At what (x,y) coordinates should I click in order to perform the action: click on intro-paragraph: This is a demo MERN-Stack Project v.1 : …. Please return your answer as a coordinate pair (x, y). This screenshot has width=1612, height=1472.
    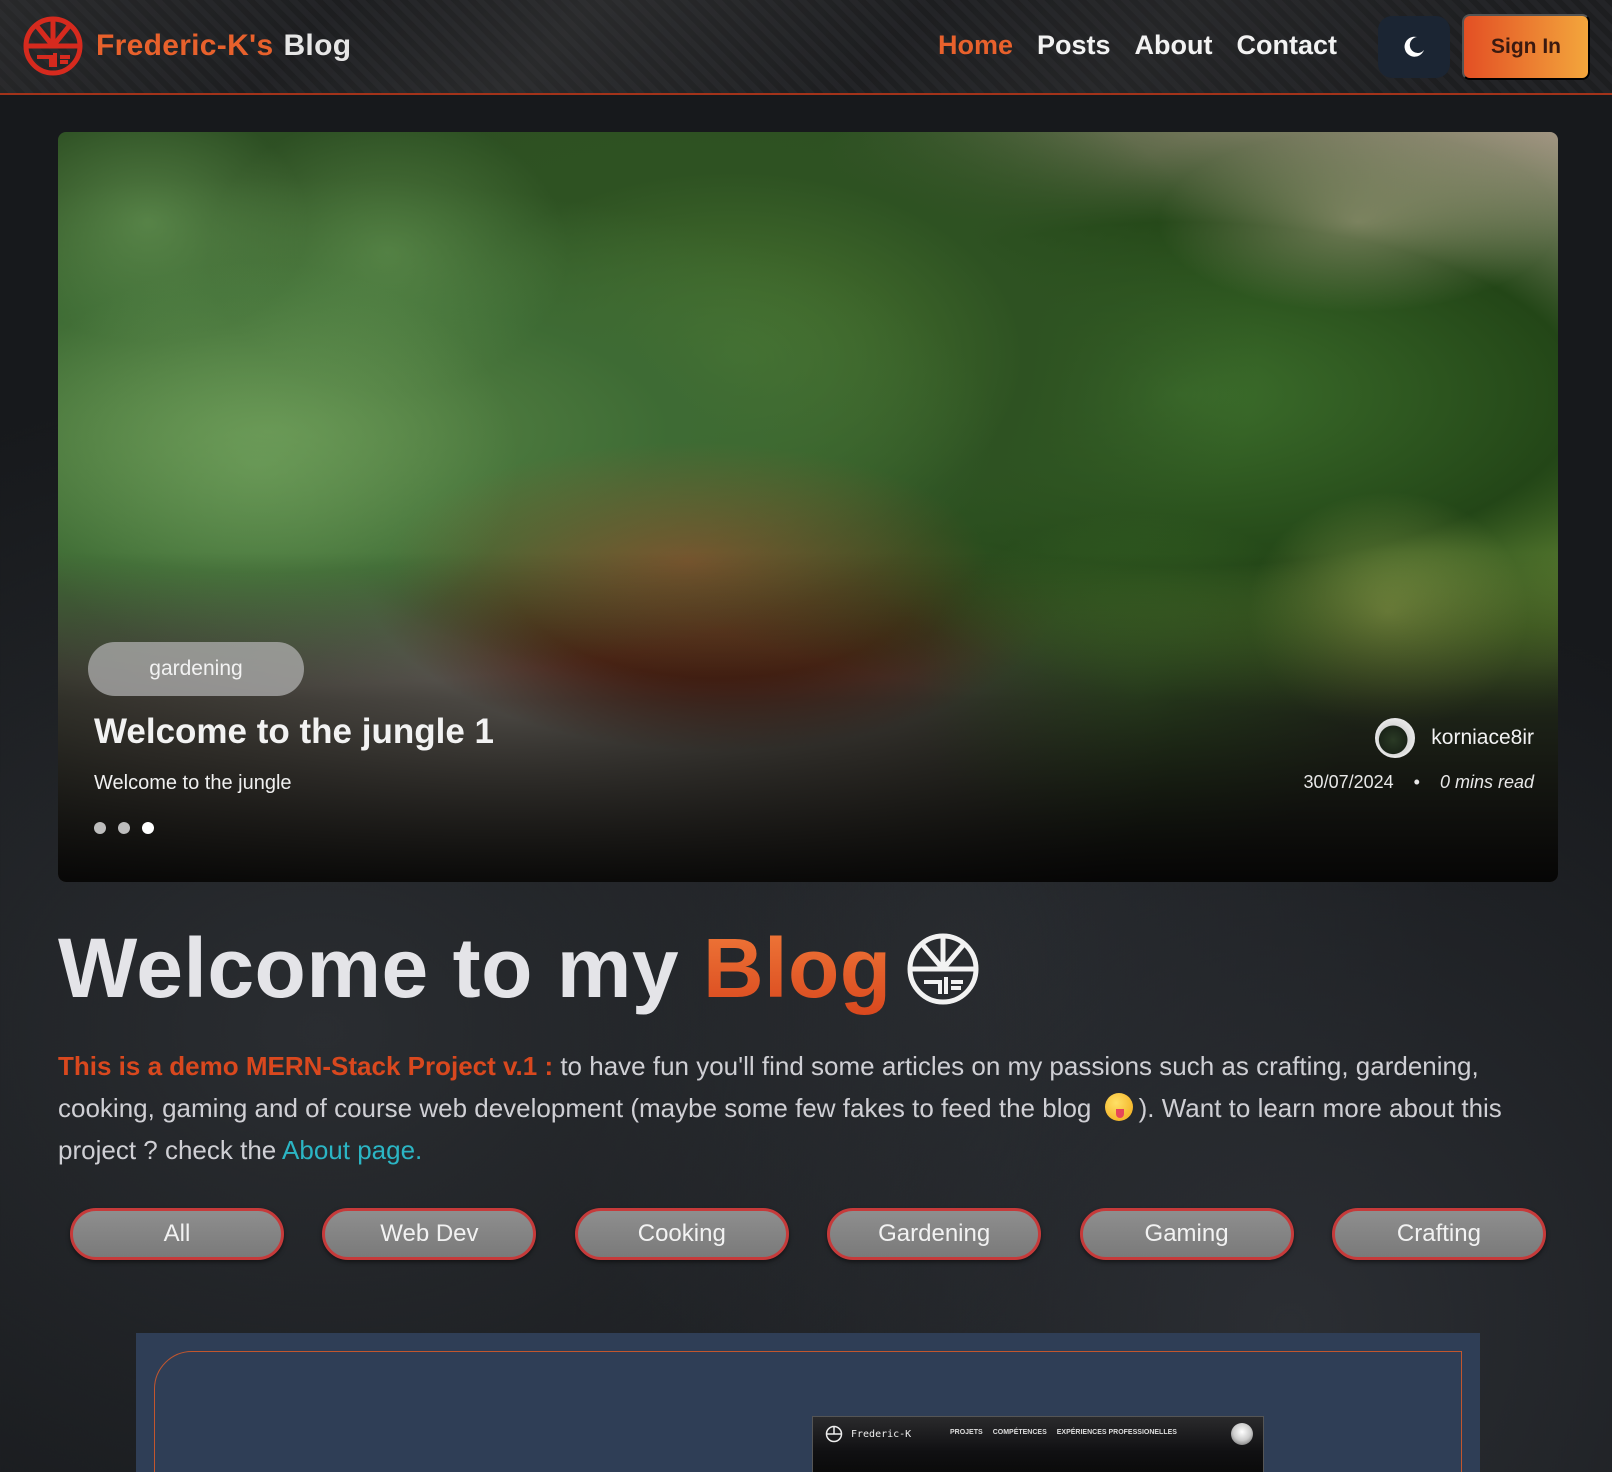
    Looking at the image, I should click on (808, 1108).